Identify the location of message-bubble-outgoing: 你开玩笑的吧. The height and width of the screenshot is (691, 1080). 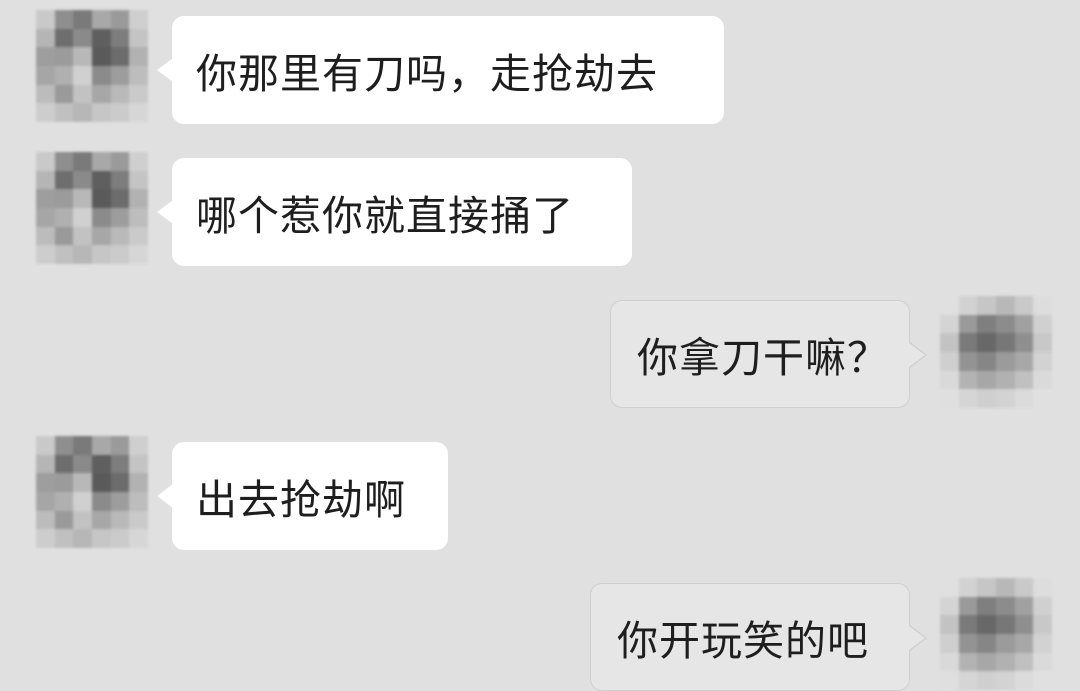
(758, 637).